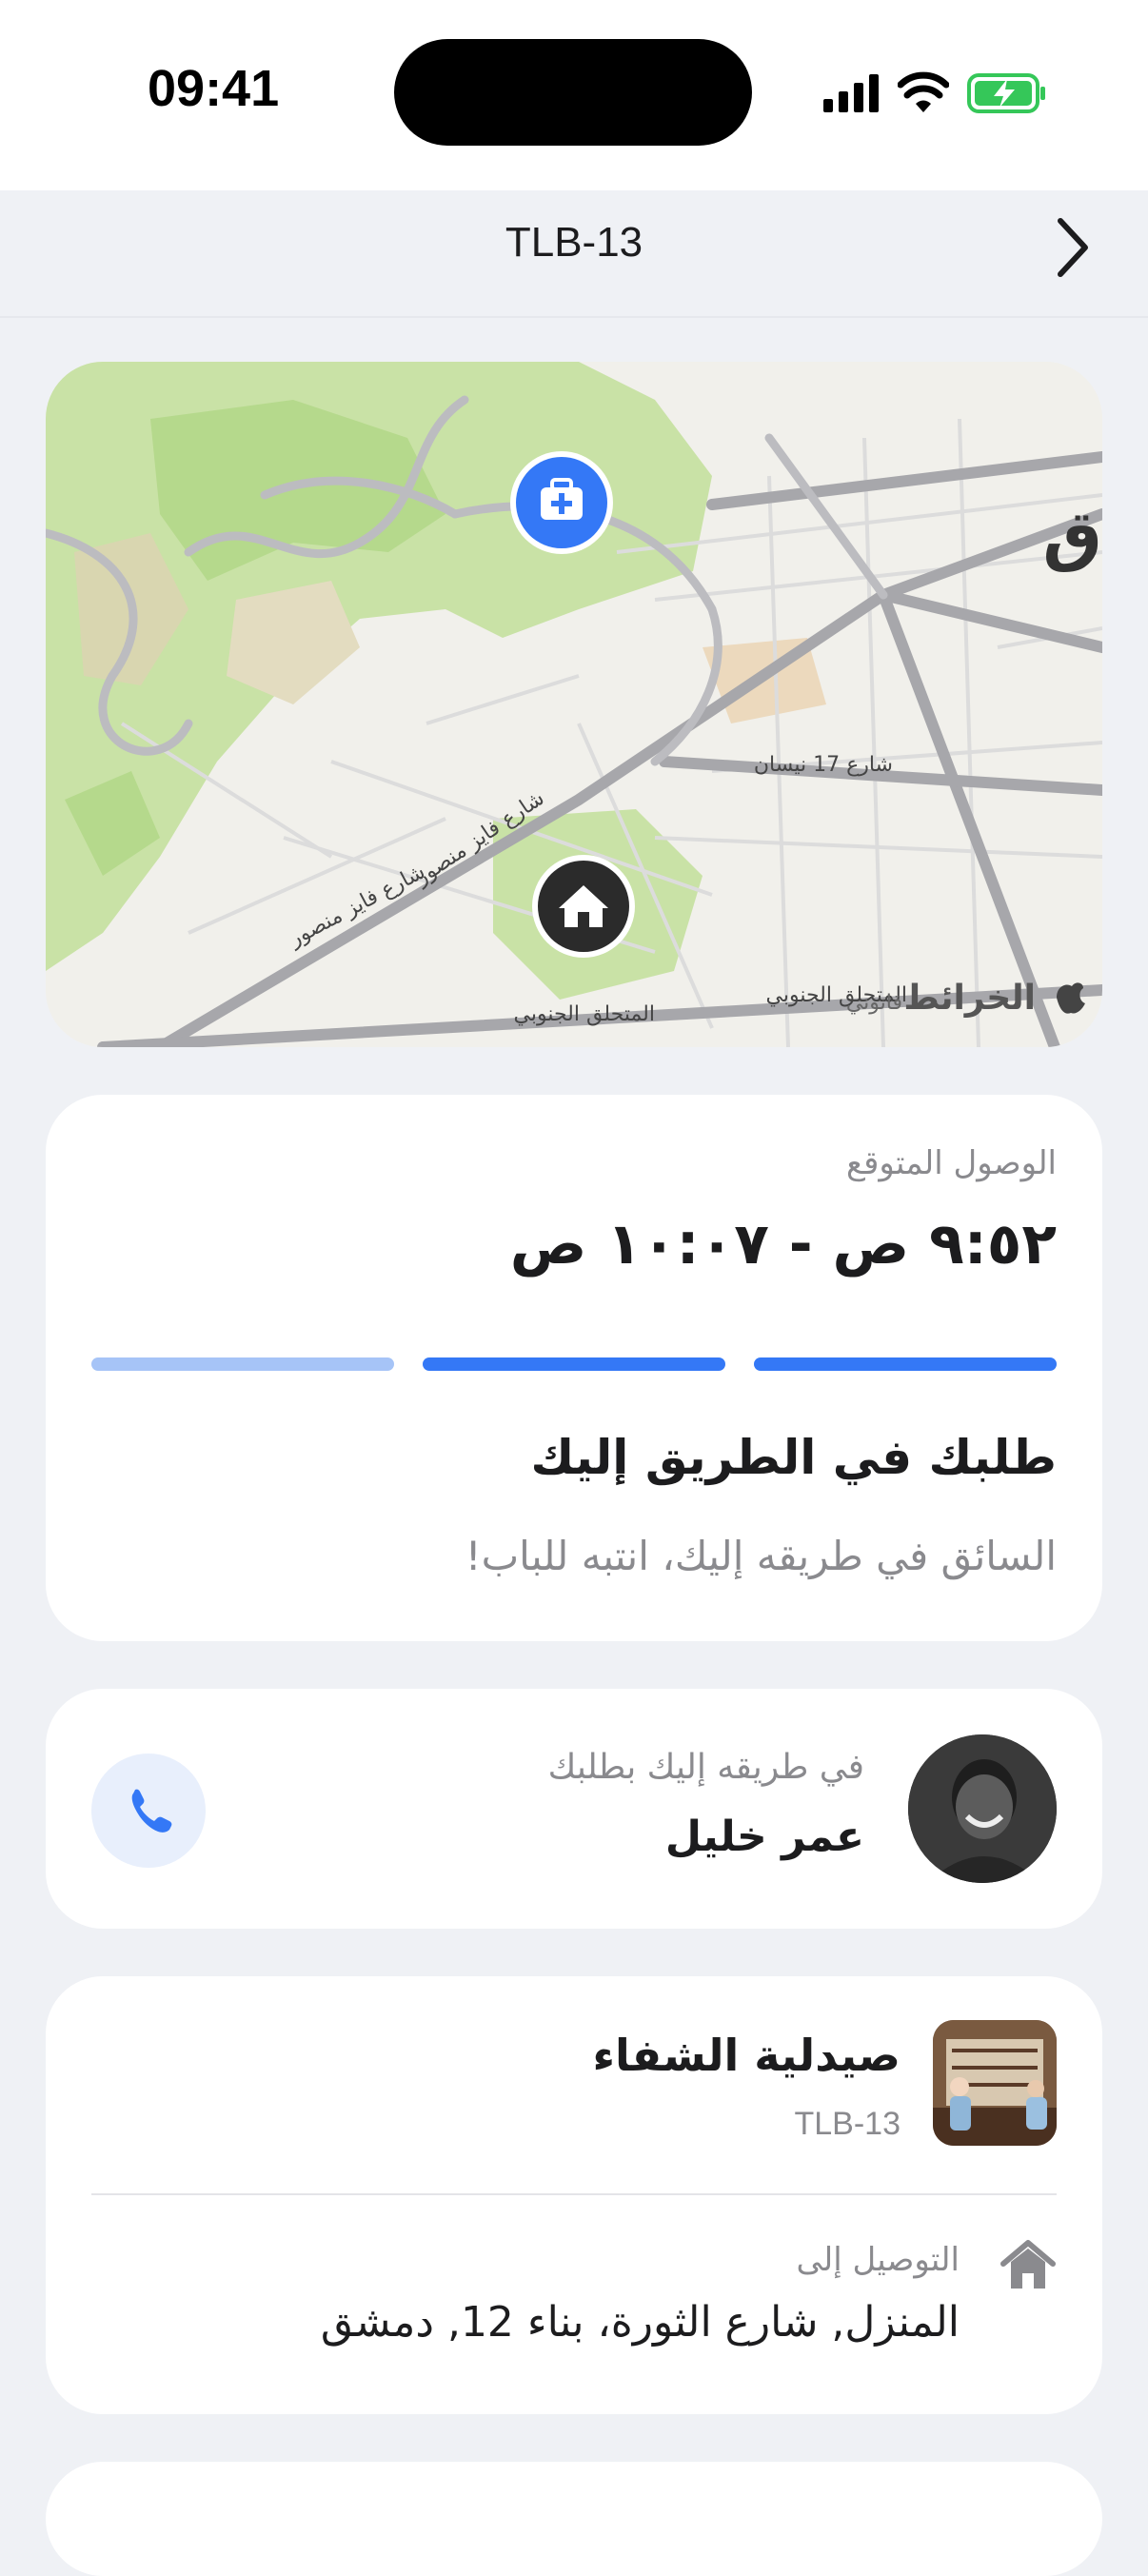  What do you see at coordinates (969, 998) in the screenshot?
I see `maps-attribution-text: الخرائط` at bounding box center [969, 998].